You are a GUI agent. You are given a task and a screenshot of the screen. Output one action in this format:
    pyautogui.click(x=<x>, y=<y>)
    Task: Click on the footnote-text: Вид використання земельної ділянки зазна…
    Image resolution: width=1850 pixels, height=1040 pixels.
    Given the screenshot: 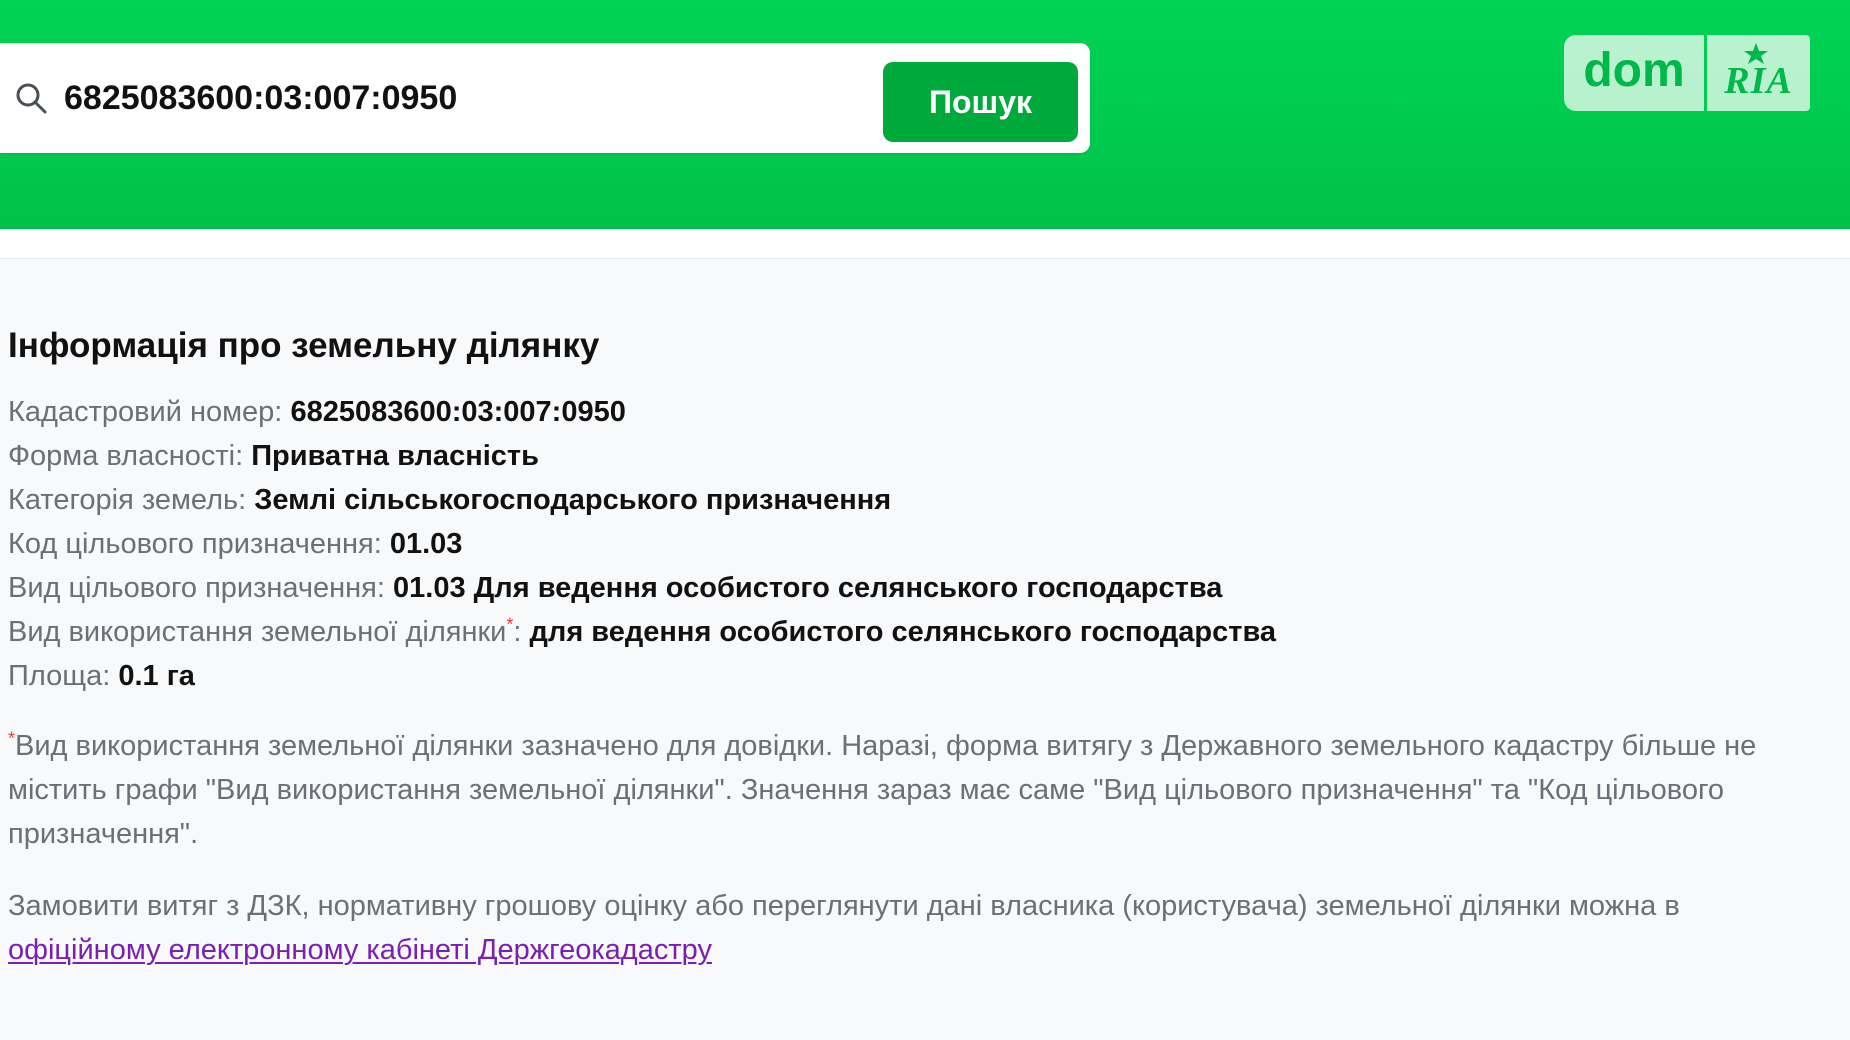 What is the action you would take?
    pyautogui.click(x=882, y=790)
    